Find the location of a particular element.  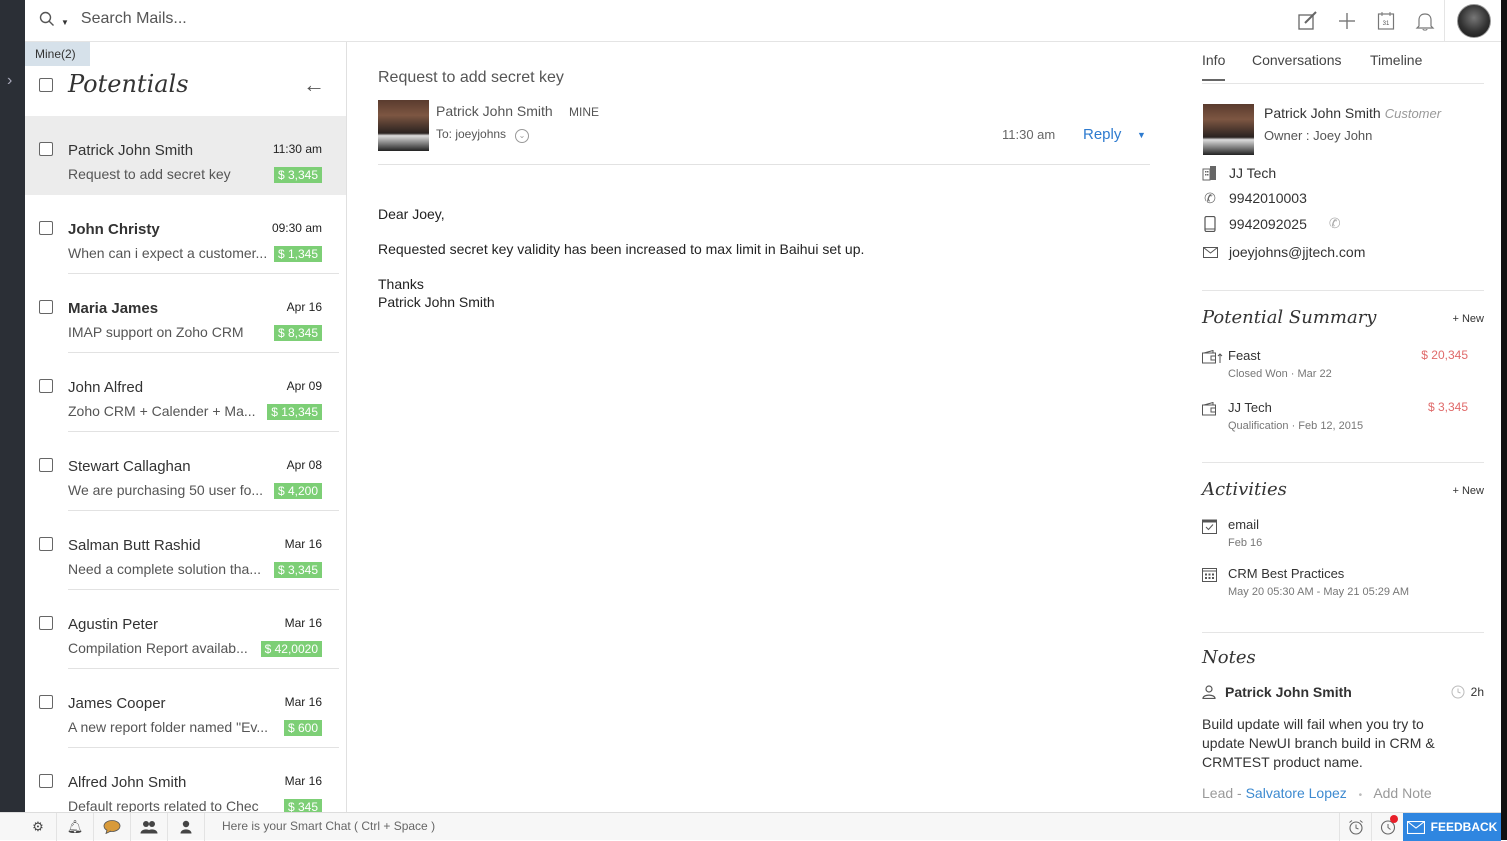

phone-icon: ✆ is located at coordinates (1210, 197).